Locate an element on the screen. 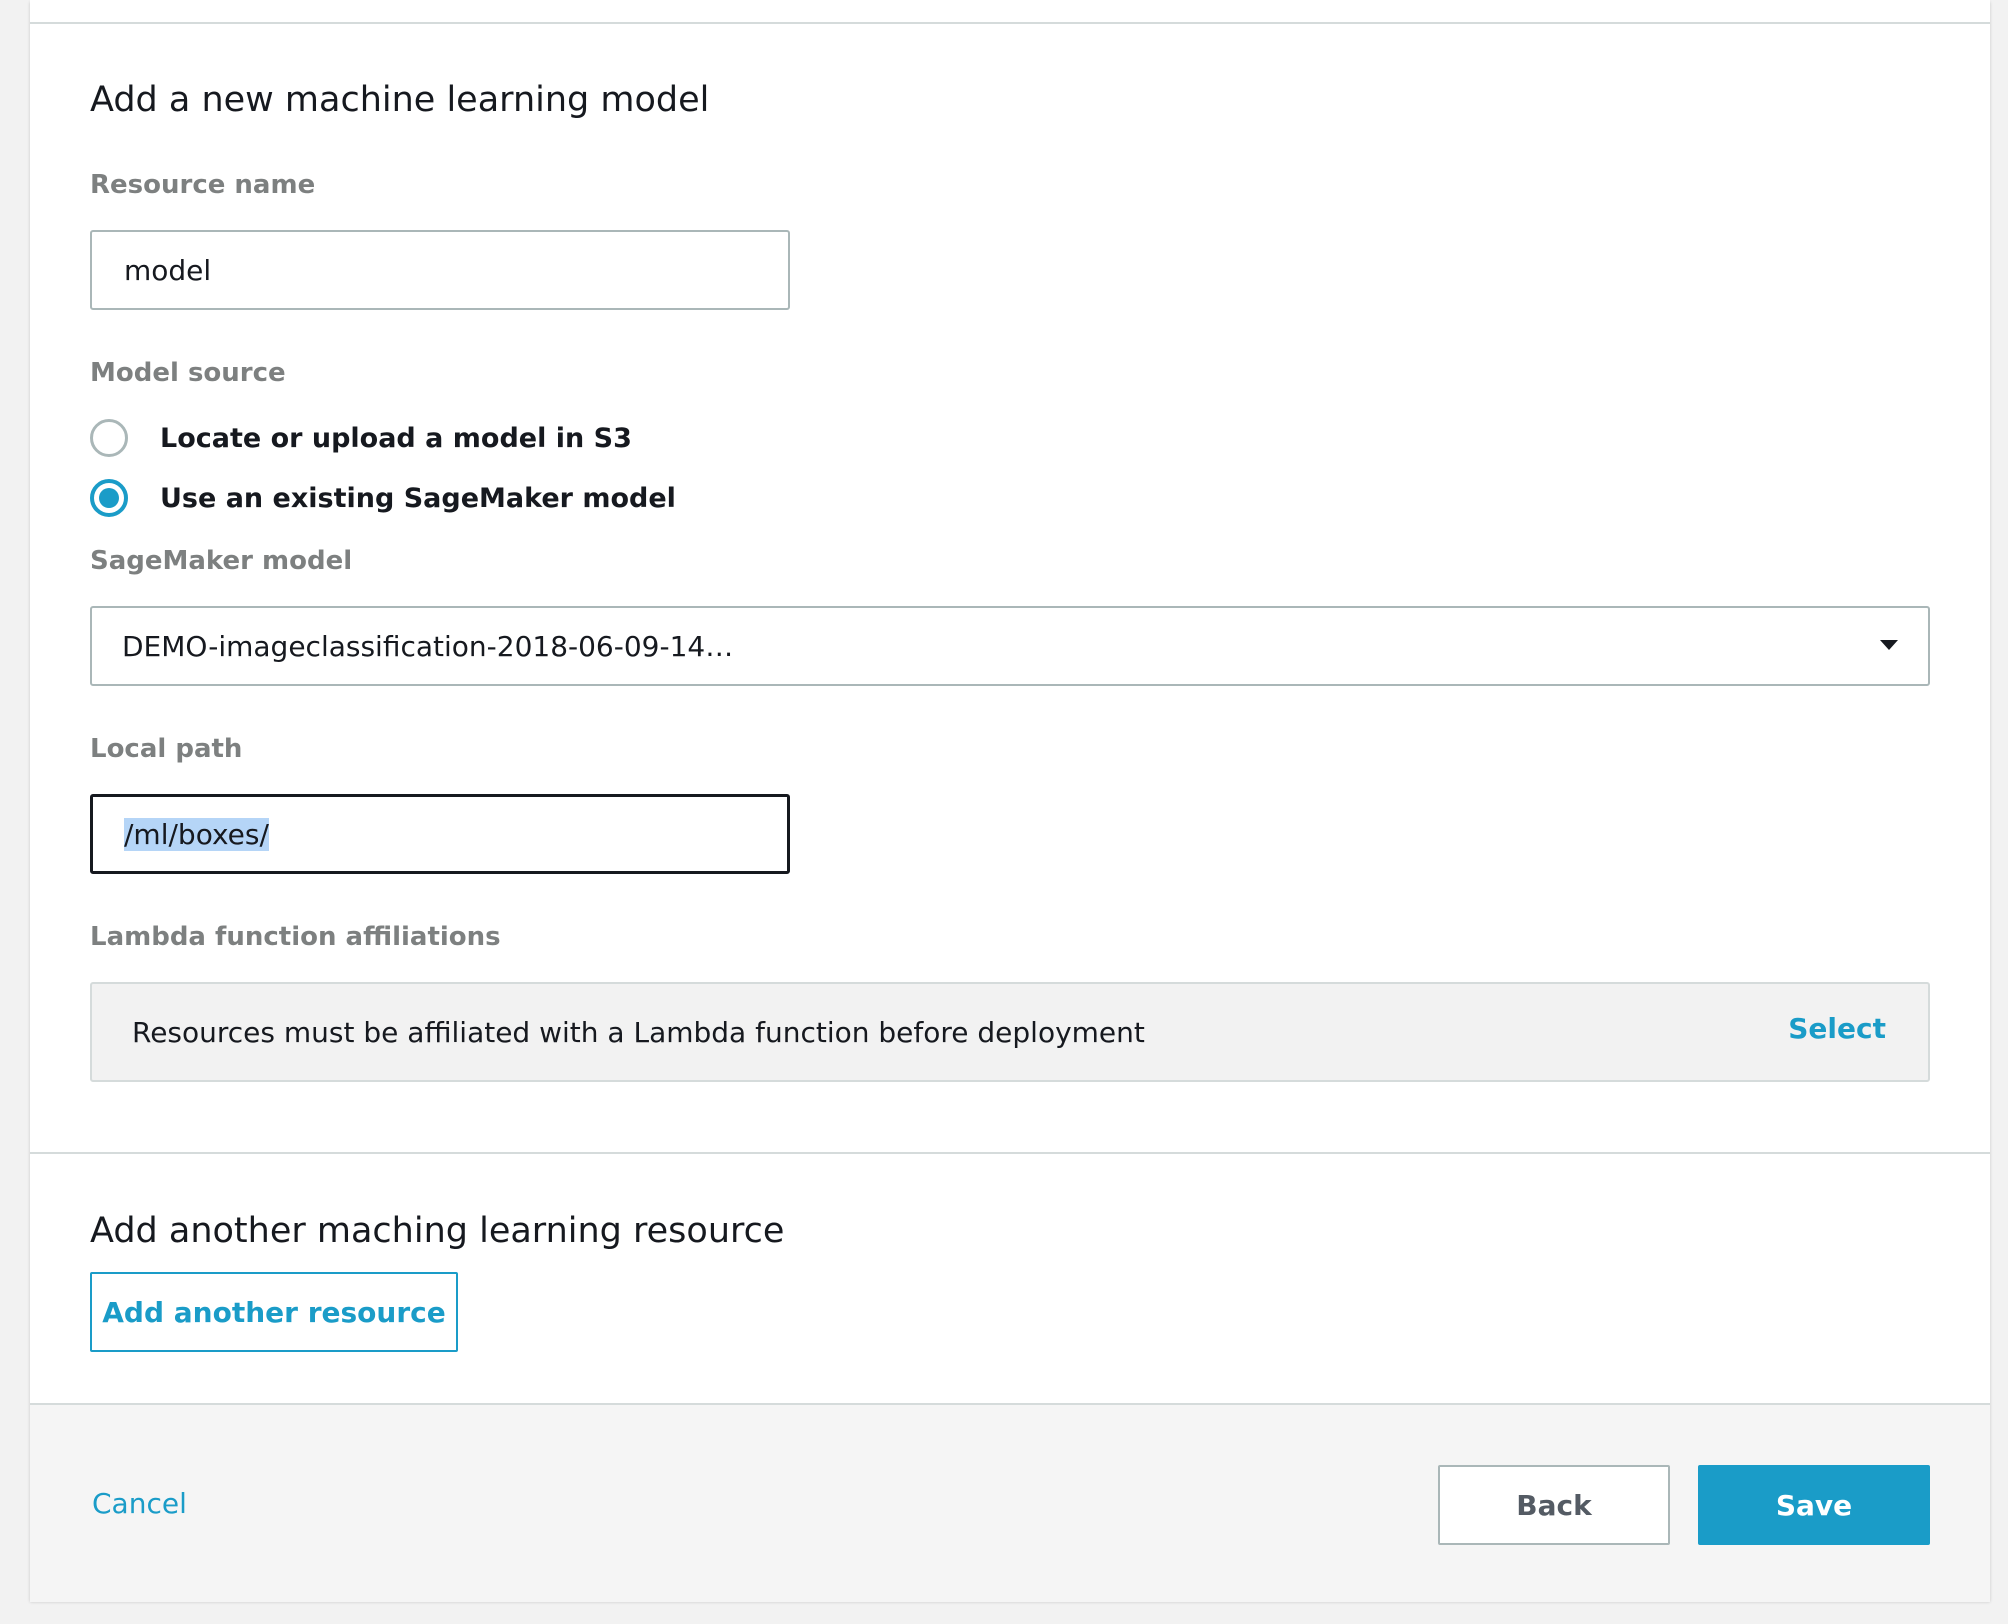 This screenshot has height=1624, width=2008. resource-name-value: model is located at coordinates (168, 270).